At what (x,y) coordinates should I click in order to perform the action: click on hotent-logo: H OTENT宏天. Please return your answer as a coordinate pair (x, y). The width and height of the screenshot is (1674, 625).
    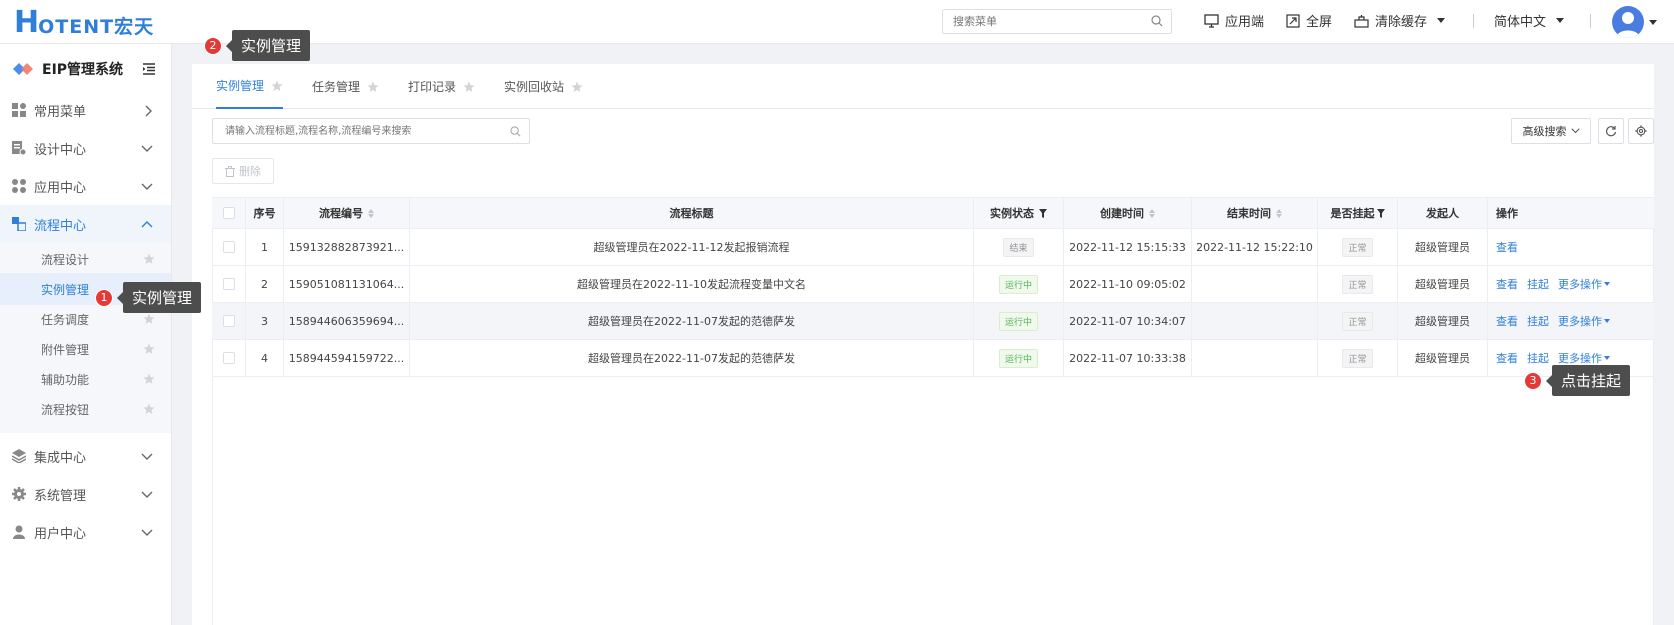
    Looking at the image, I should click on (84, 22).